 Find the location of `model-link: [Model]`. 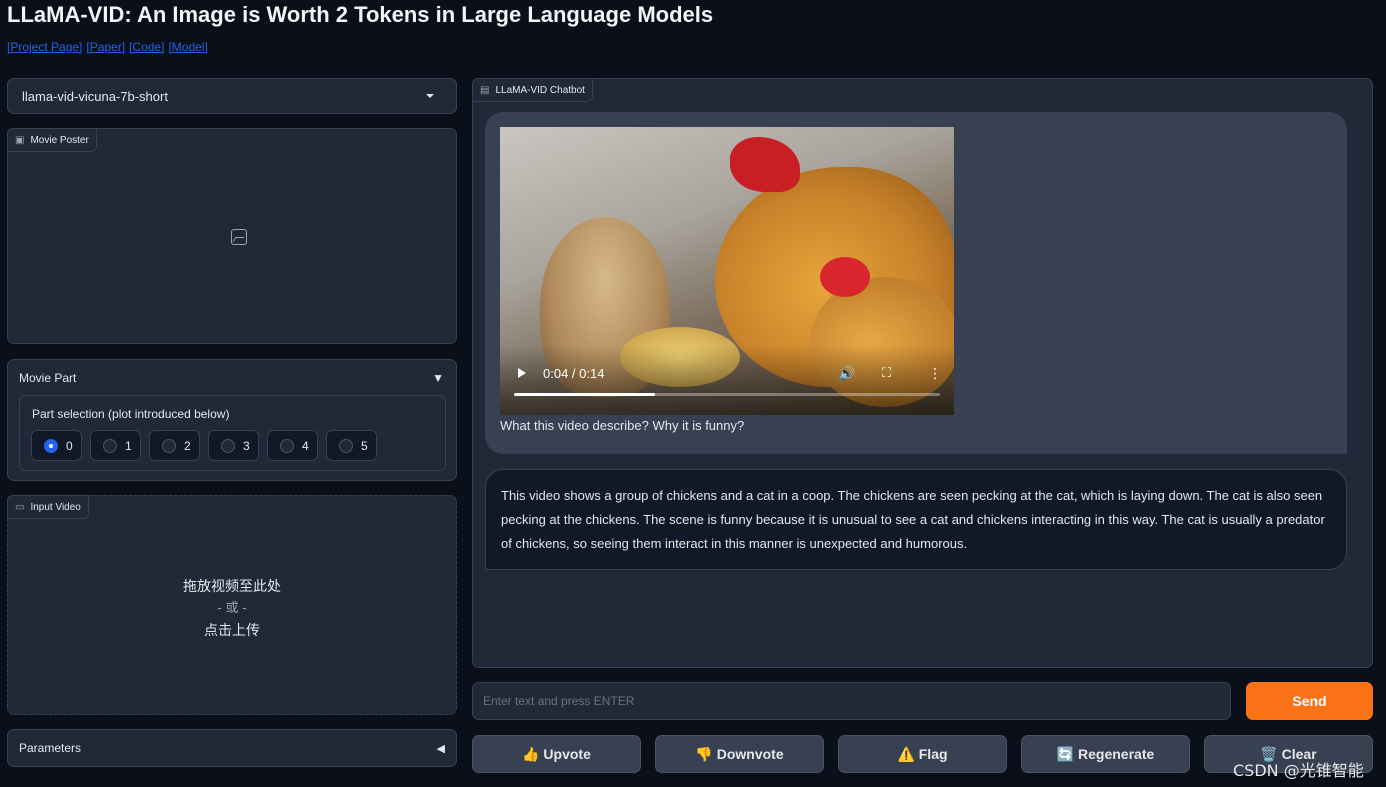

model-link: [Model] is located at coordinates (187, 47).